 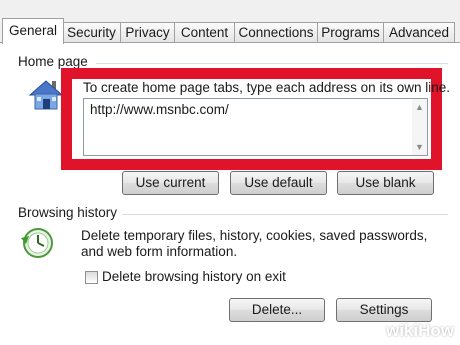 I want to click on tab-programs: Programs, so click(x=350, y=32).